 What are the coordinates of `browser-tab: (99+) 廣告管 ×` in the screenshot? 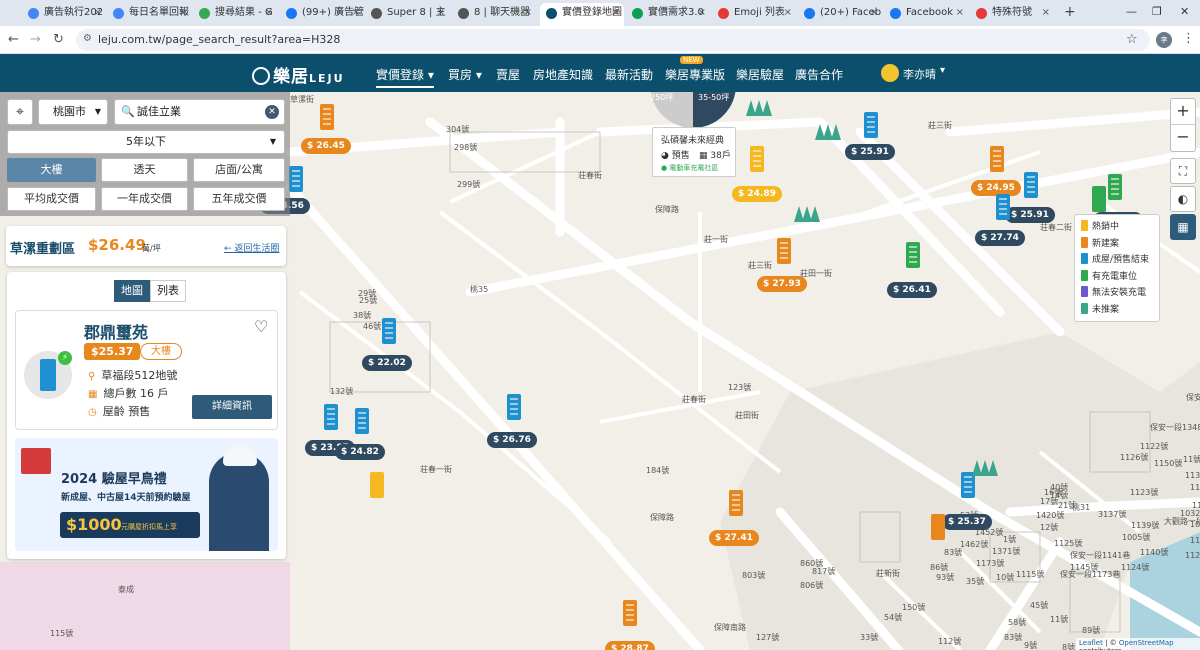 It's located at (322, 14).